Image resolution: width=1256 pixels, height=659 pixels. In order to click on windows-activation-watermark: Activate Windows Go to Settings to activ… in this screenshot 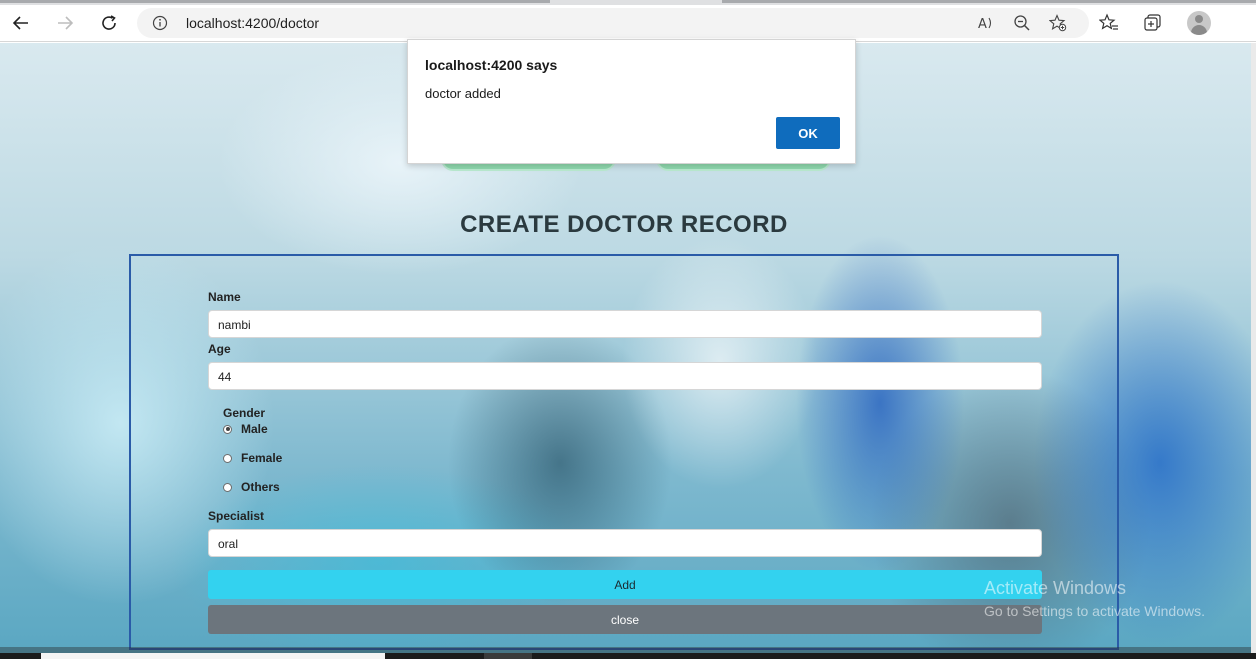, I will do `click(1094, 598)`.